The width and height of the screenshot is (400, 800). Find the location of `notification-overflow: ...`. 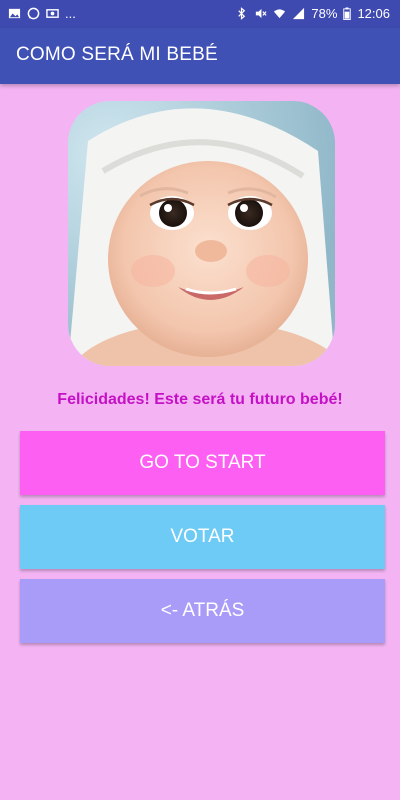

notification-overflow: ... is located at coordinates (70, 13).